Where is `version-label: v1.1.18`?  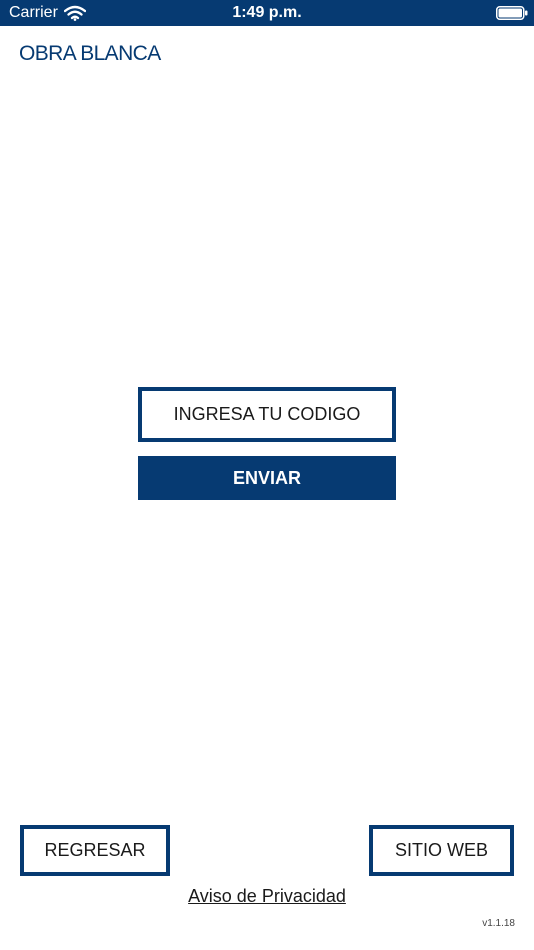
version-label: v1.1.18 is located at coordinates (498, 923).